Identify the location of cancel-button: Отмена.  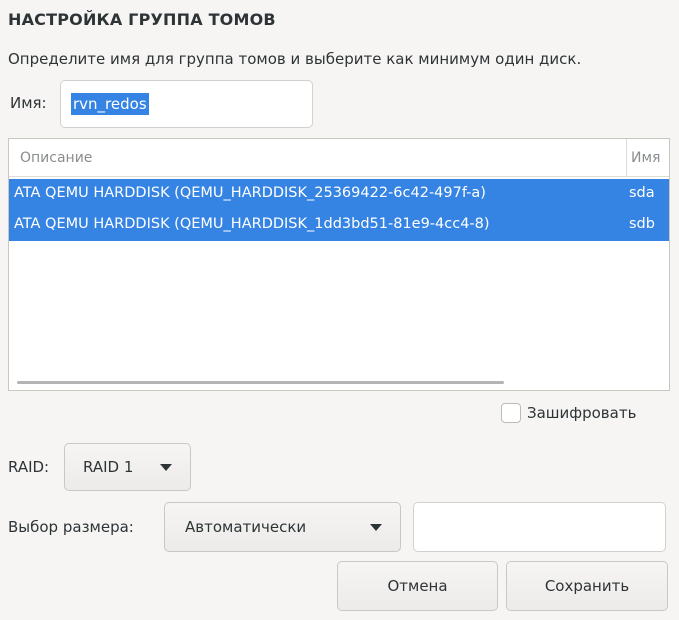
(417, 586).